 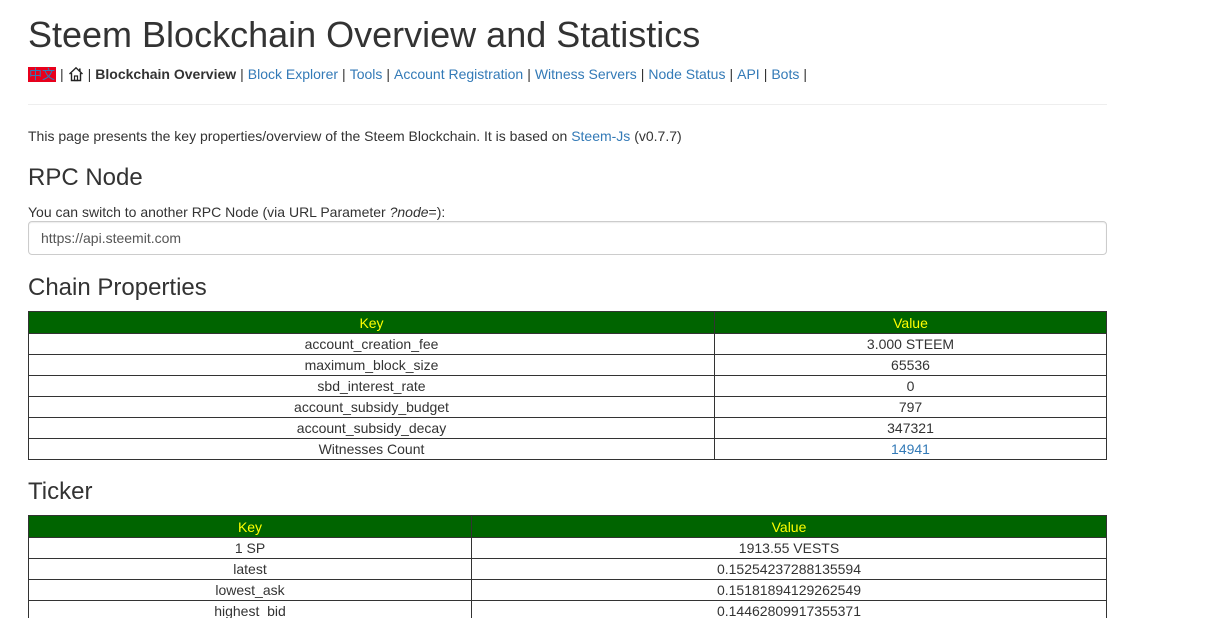 I want to click on nav-item-blockchain-overview: Blockchain Overview, so click(x=166, y=74).